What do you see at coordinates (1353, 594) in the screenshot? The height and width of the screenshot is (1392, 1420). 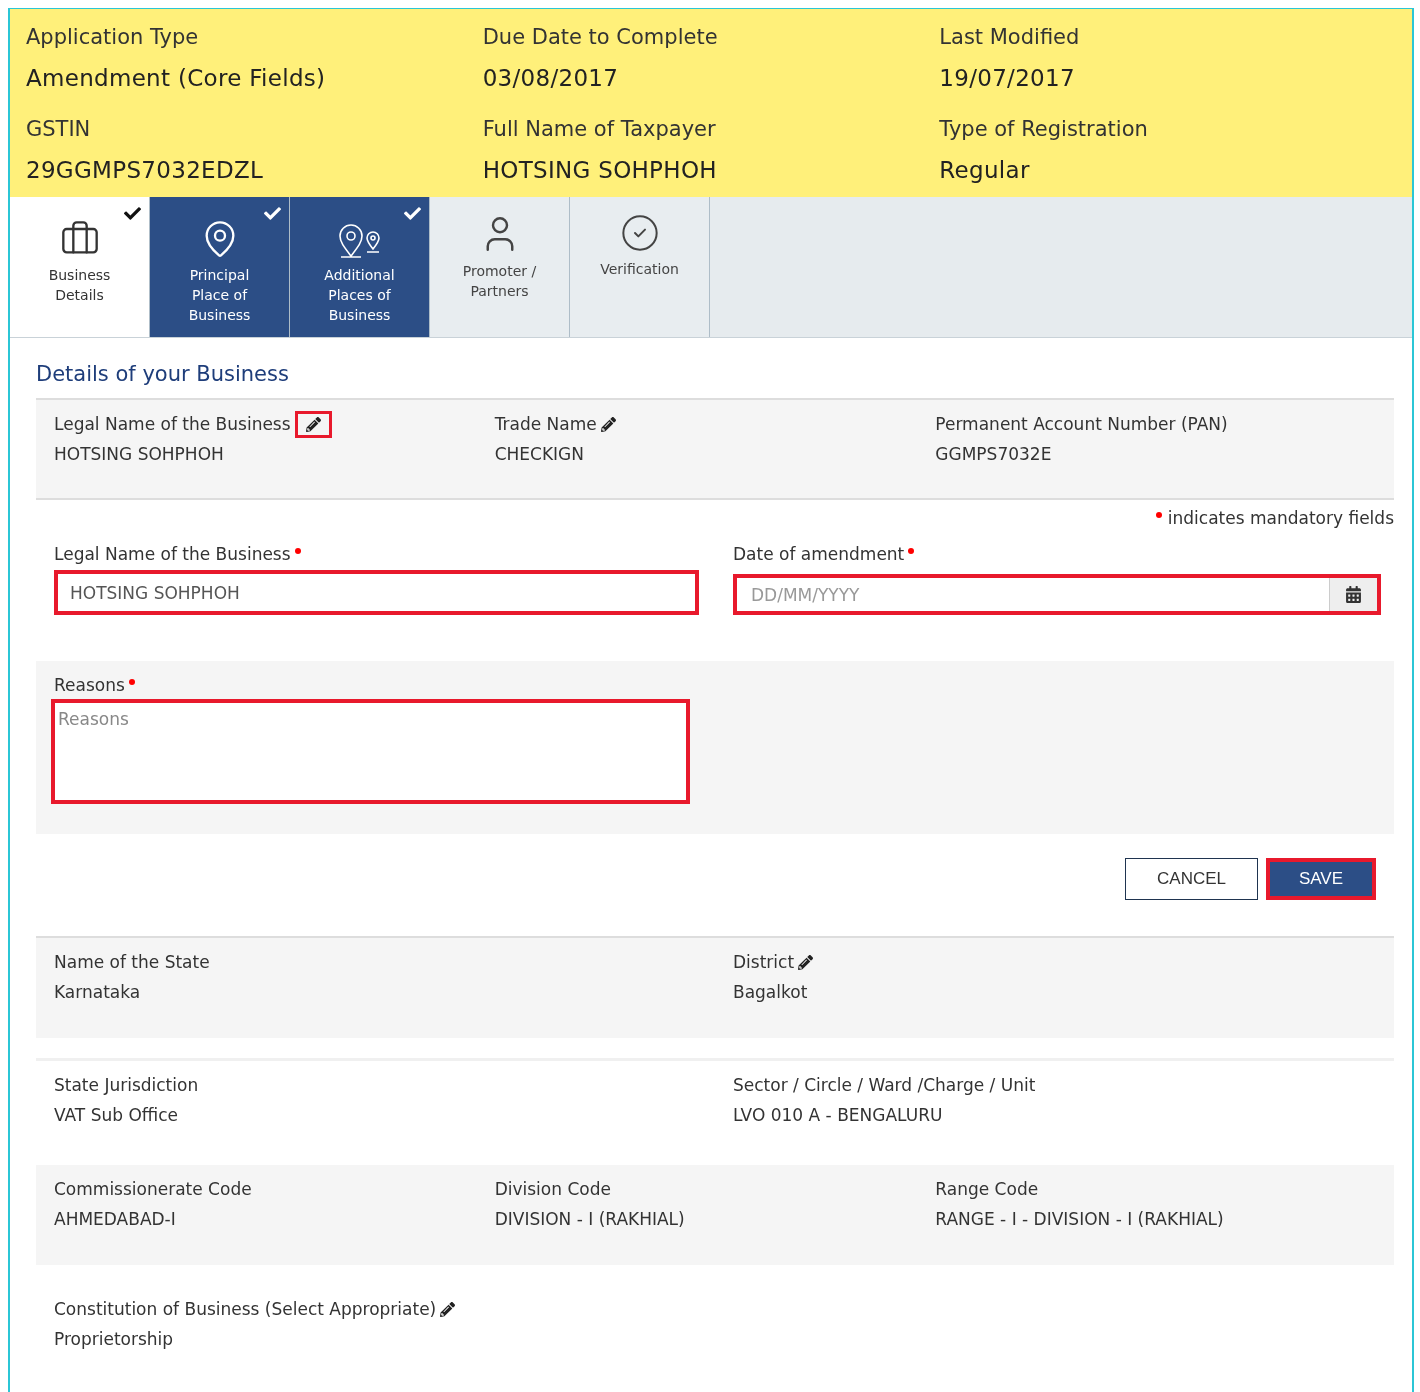 I see `calendar-icon` at bounding box center [1353, 594].